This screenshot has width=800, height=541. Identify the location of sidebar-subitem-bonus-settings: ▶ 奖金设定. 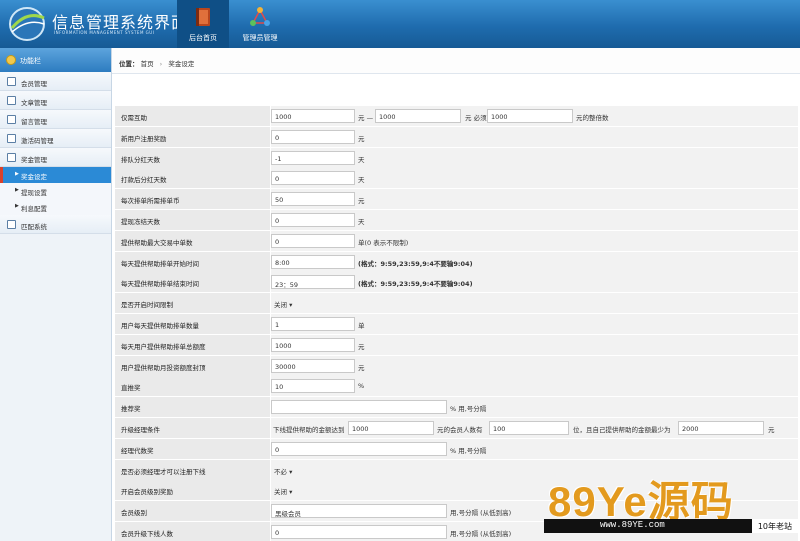
(55, 175).